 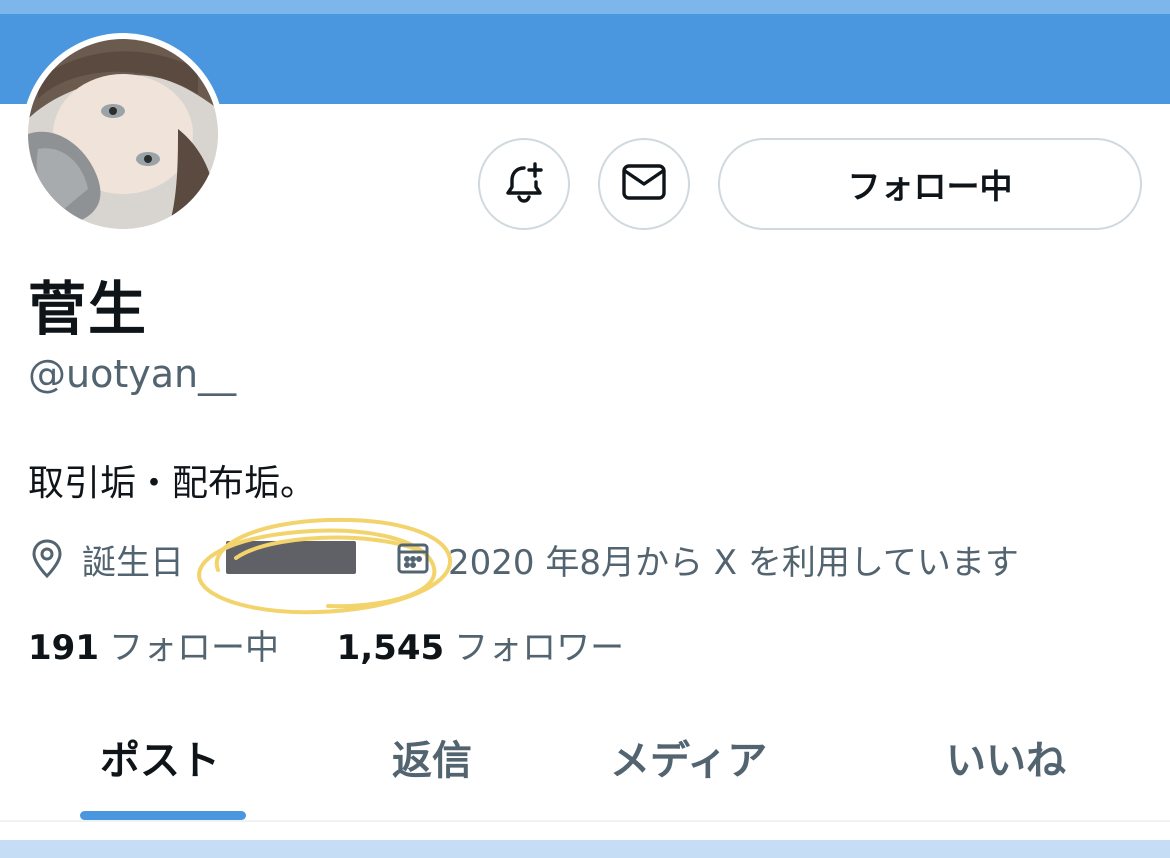 What do you see at coordinates (63, 648) in the screenshot?
I see `following-count: 191` at bounding box center [63, 648].